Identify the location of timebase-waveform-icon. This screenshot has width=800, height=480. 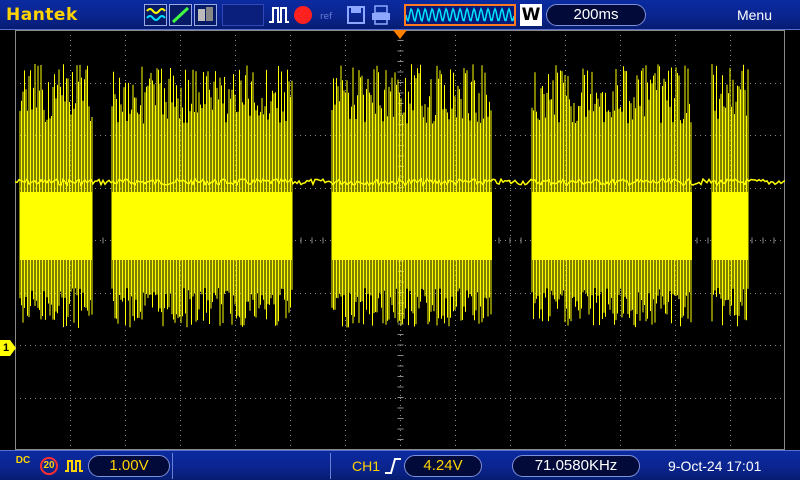
(460, 15).